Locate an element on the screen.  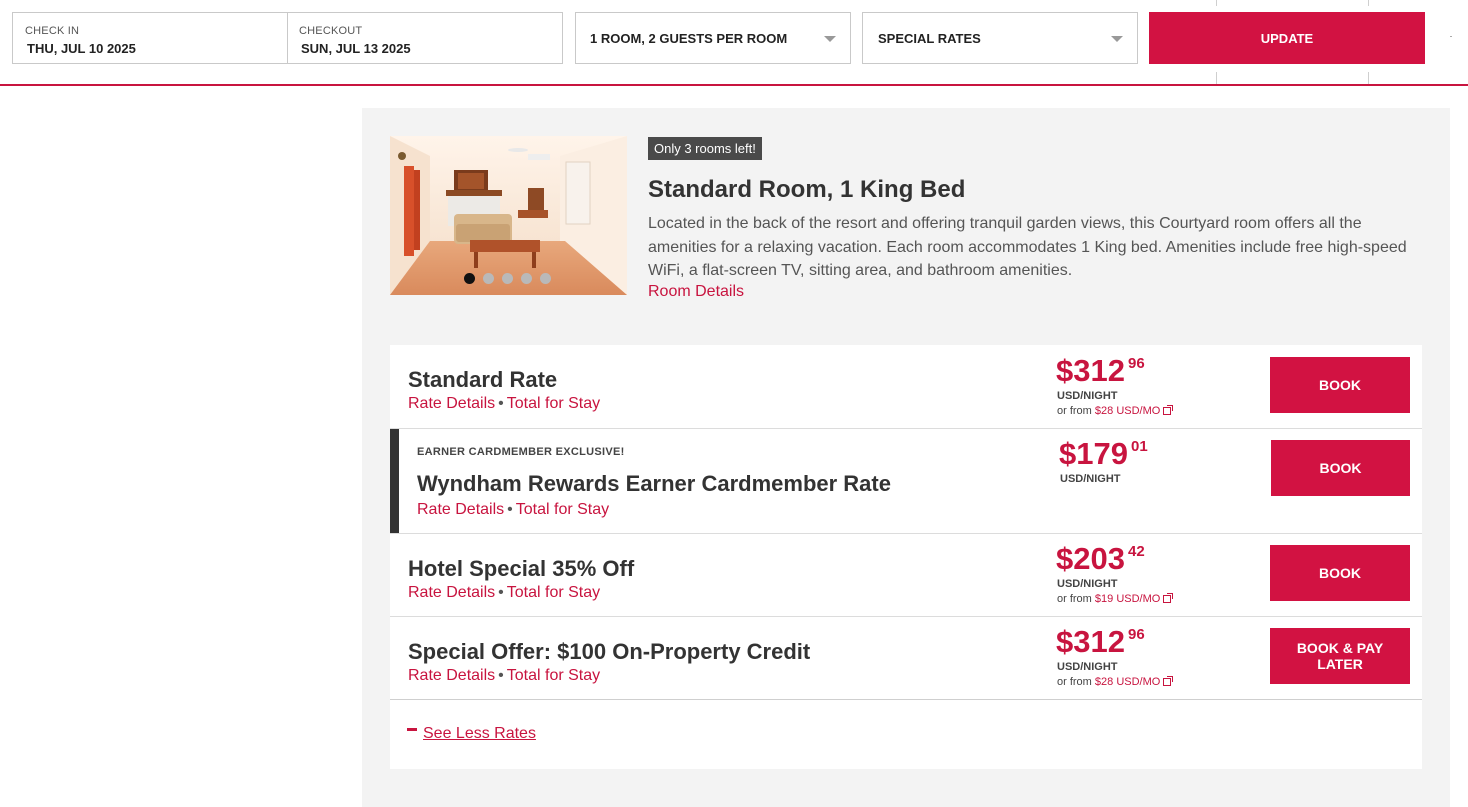
see-less-rates-link: See Less Rates is located at coordinates (471, 734).